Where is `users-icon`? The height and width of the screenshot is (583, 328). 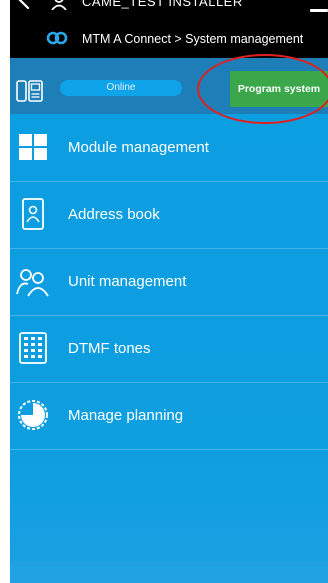
users-icon is located at coordinates (32, 283).